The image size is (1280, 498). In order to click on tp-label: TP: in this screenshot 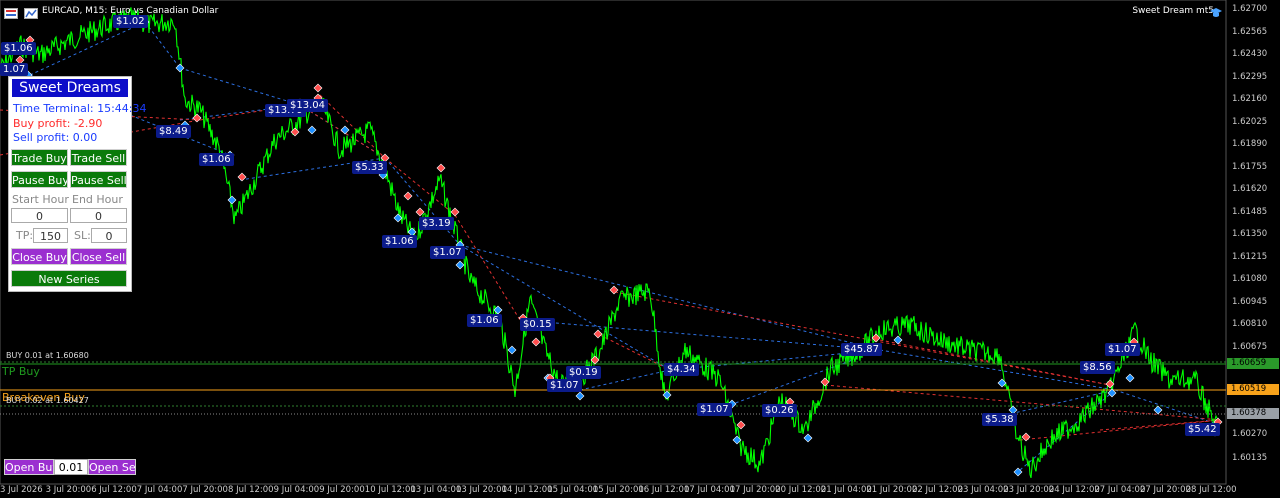, I will do `click(25, 235)`.